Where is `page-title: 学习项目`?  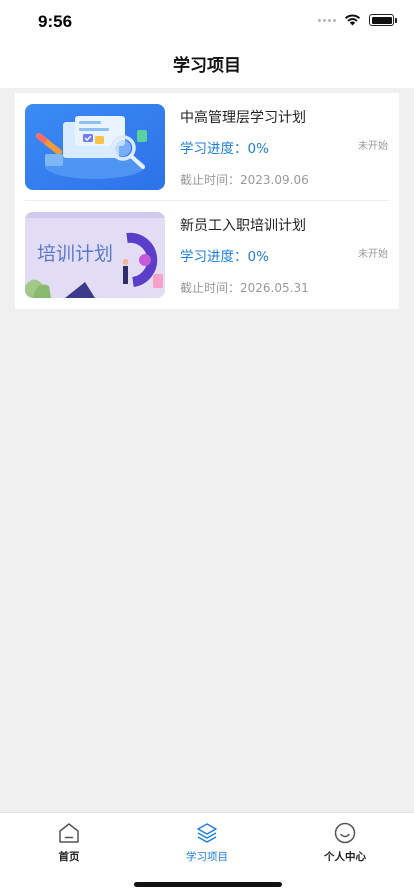 page-title: 学习项目 is located at coordinates (207, 66).